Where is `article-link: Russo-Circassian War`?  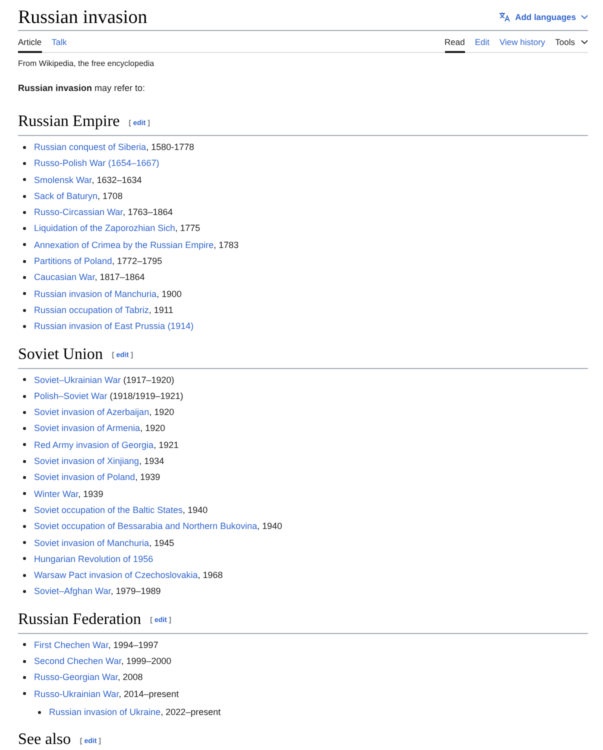
article-link: Russo-Circassian War is located at coordinates (78, 212).